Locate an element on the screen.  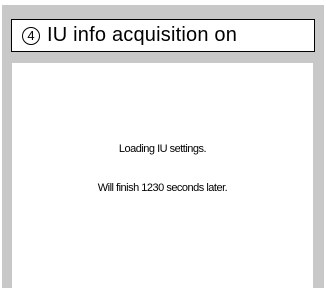
title-bar: 4 IU info acquisition on is located at coordinates (163, 35).